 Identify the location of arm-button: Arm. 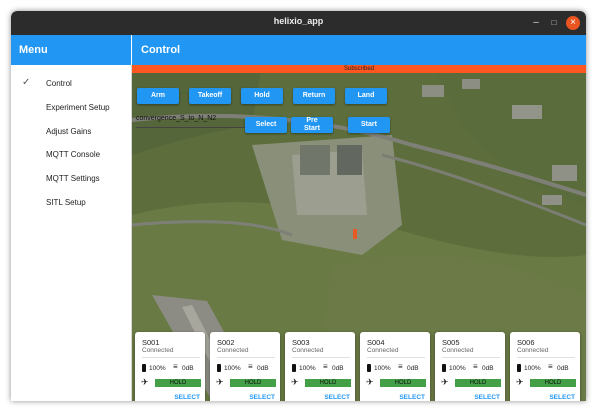
(158, 96).